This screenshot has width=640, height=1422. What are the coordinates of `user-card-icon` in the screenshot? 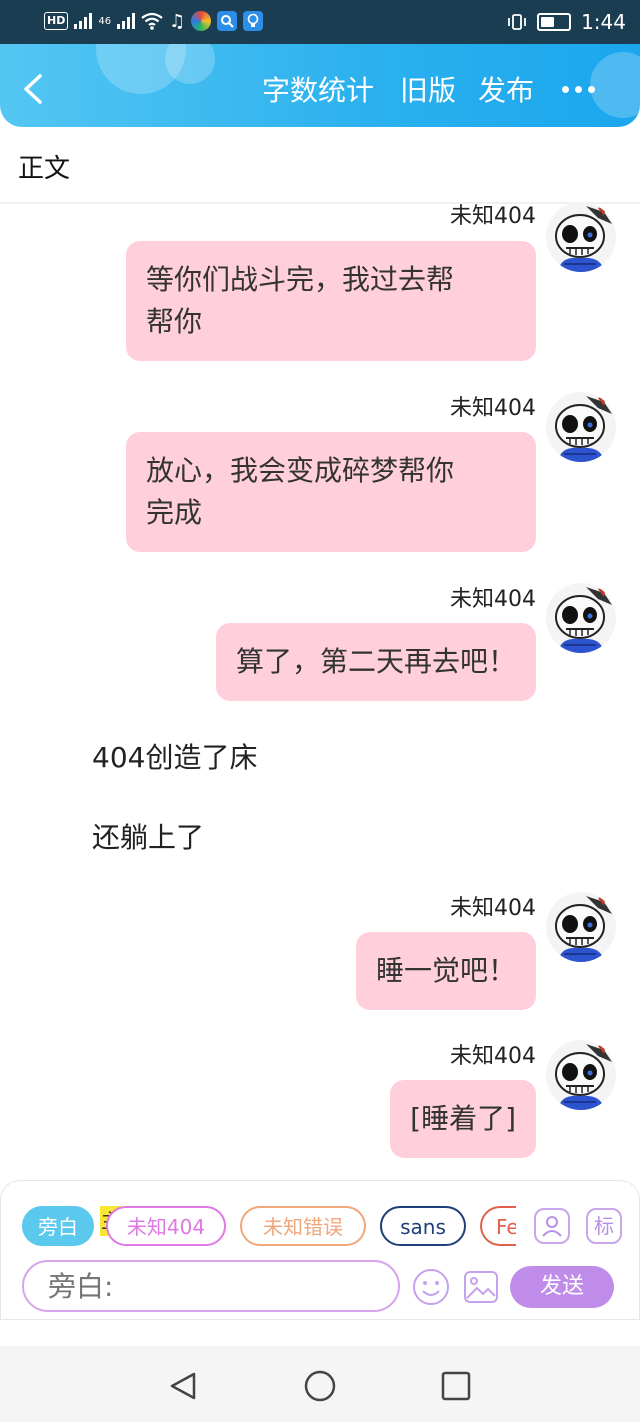 It's located at (552, 1226).